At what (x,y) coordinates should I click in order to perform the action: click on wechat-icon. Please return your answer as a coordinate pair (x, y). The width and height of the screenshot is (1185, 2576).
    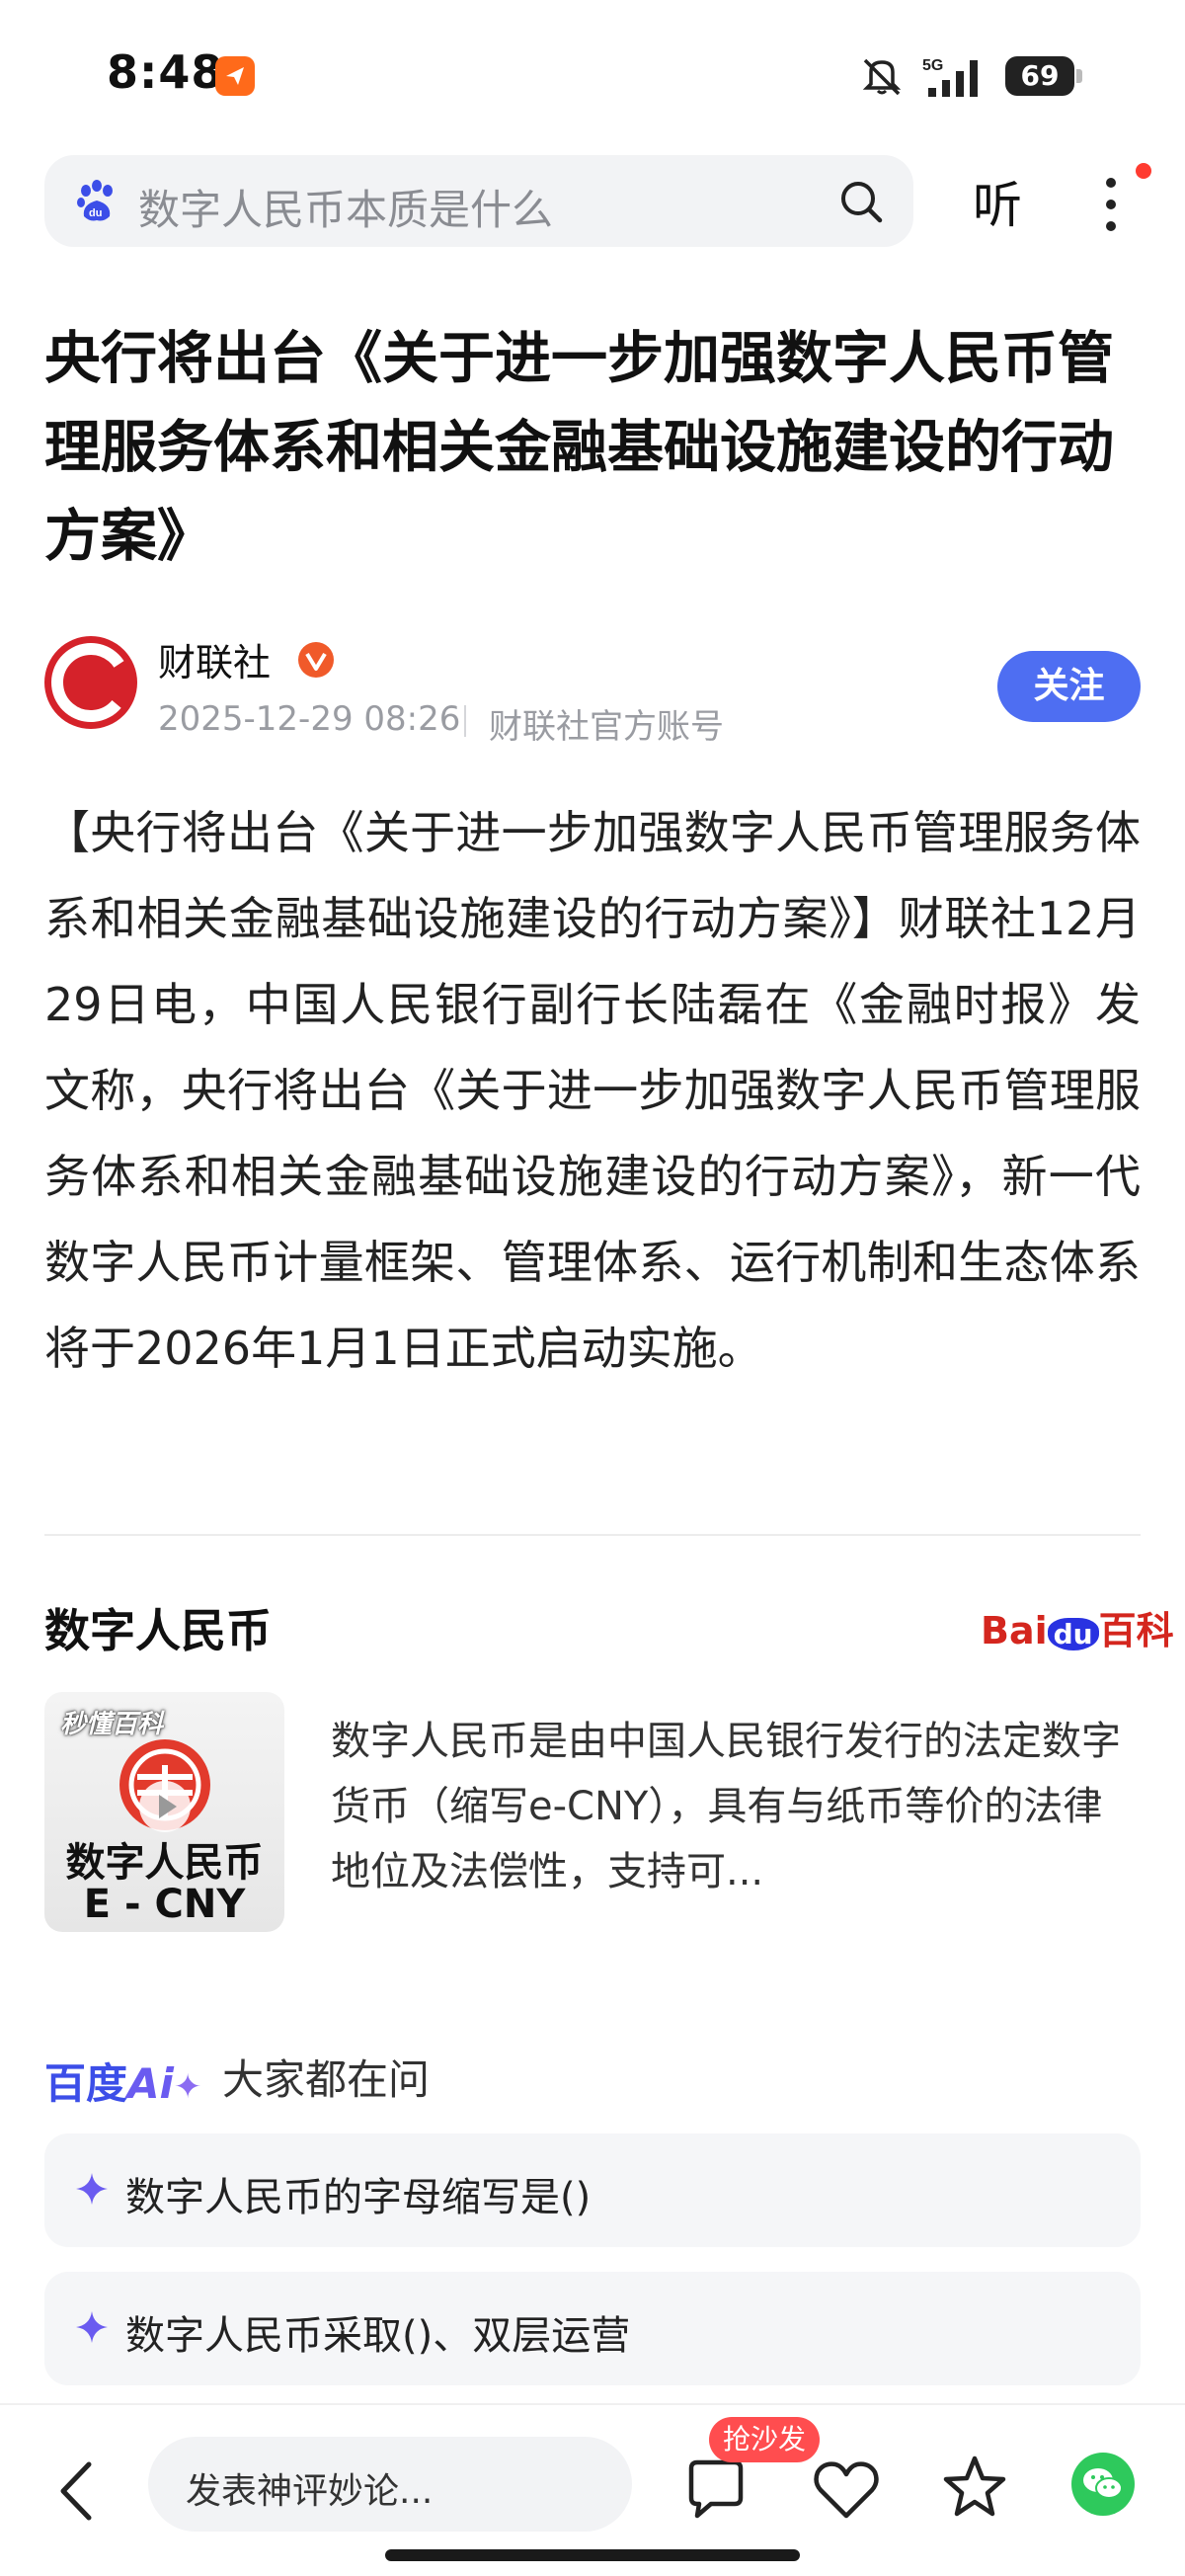
    Looking at the image, I should click on (1103, 2484).